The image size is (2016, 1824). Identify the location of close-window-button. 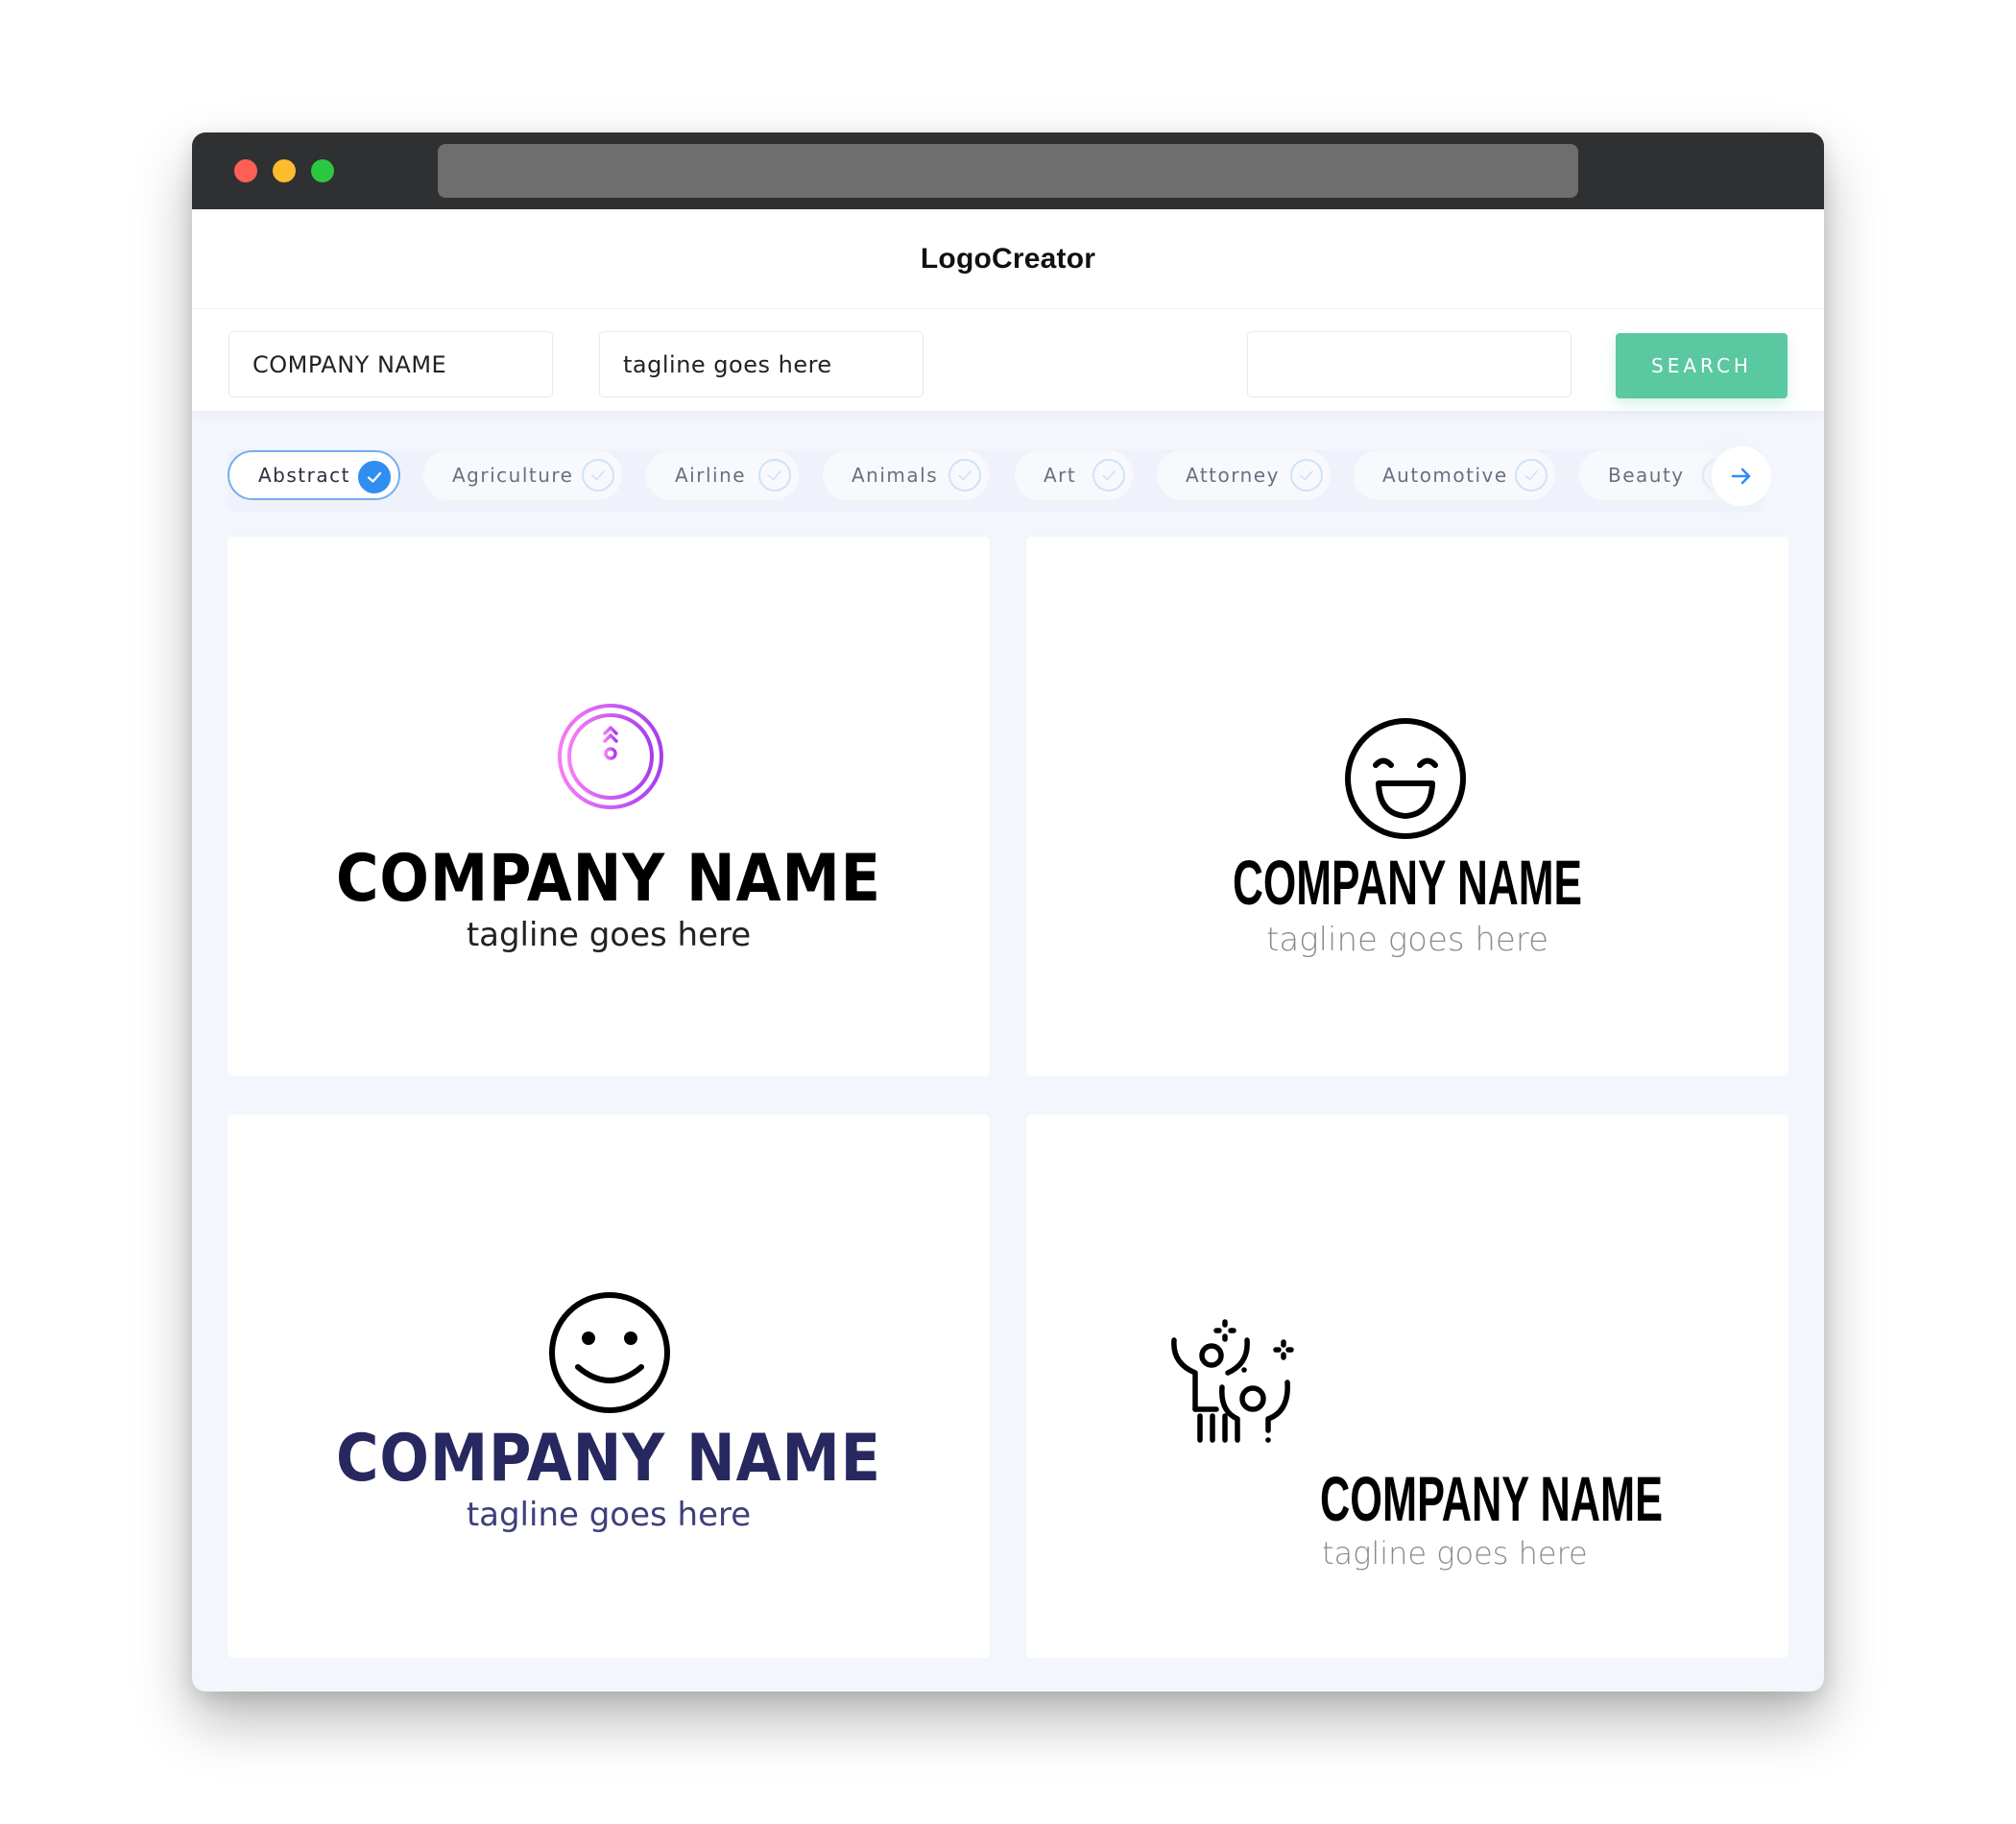
(245, 170).